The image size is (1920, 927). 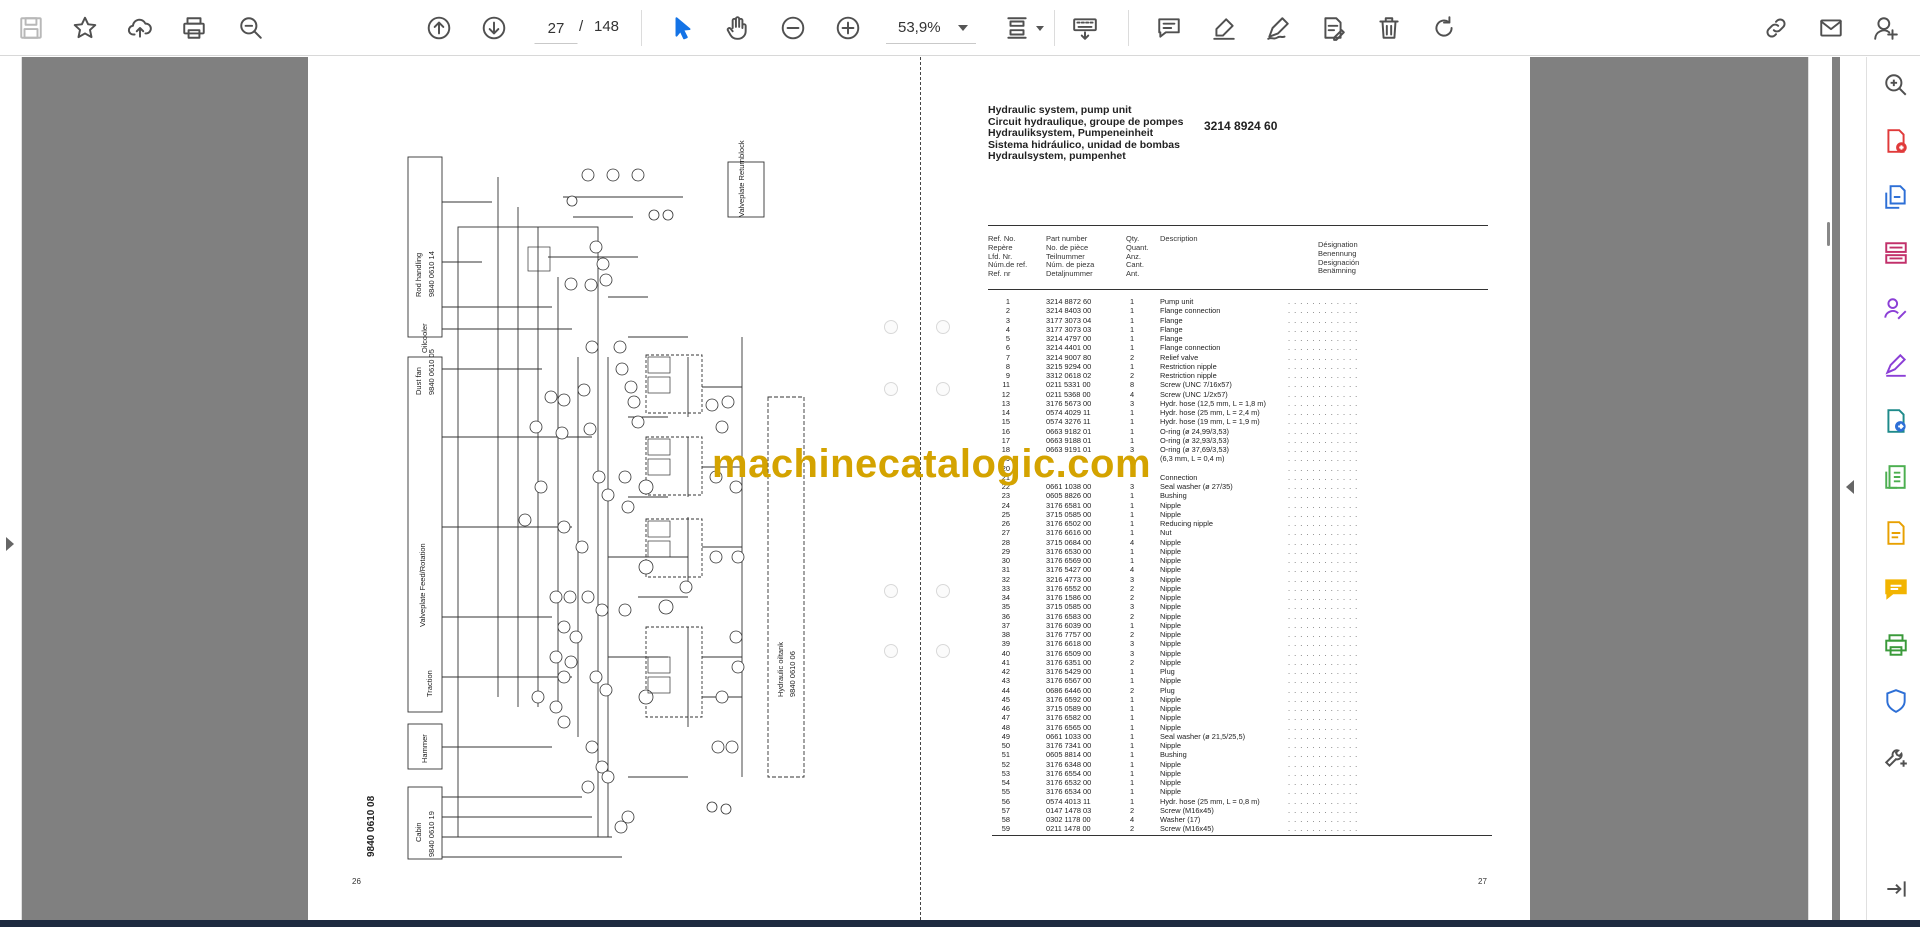 I want to click on edit-pdf-icon, so click(x=1896, y=533).